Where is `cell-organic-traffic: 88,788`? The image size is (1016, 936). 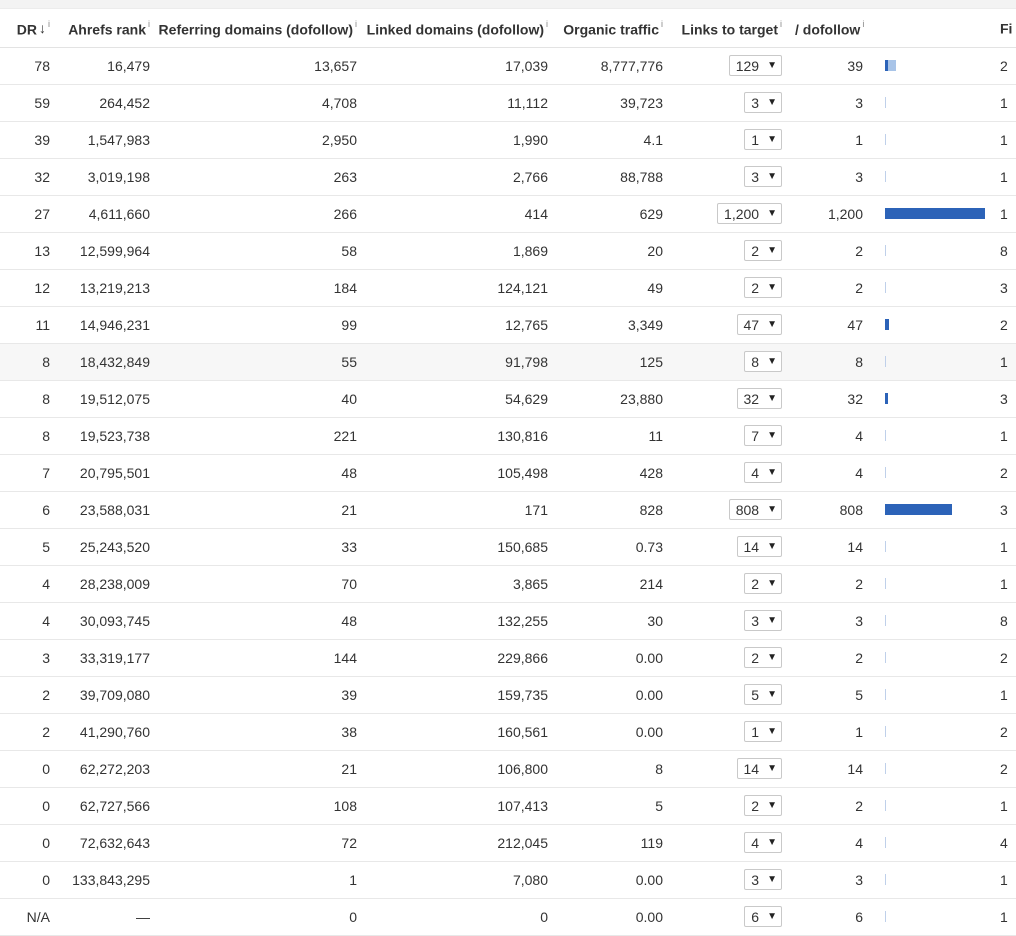 cell-organic-traffic: 88,788 is located at coordinates (613, 177).